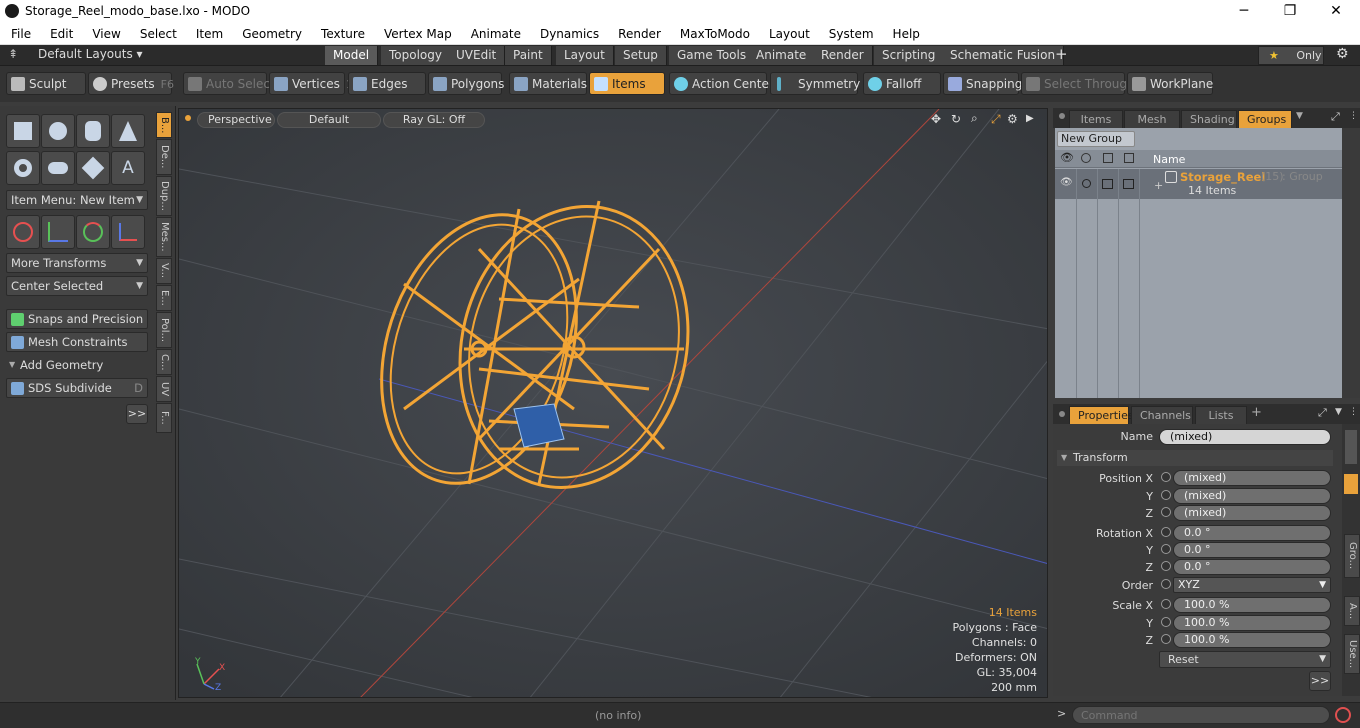 Image resolution: width=1360 pixels, height=728 pixels. I want to click on cylinder-primitive-button, so click(93, 131).